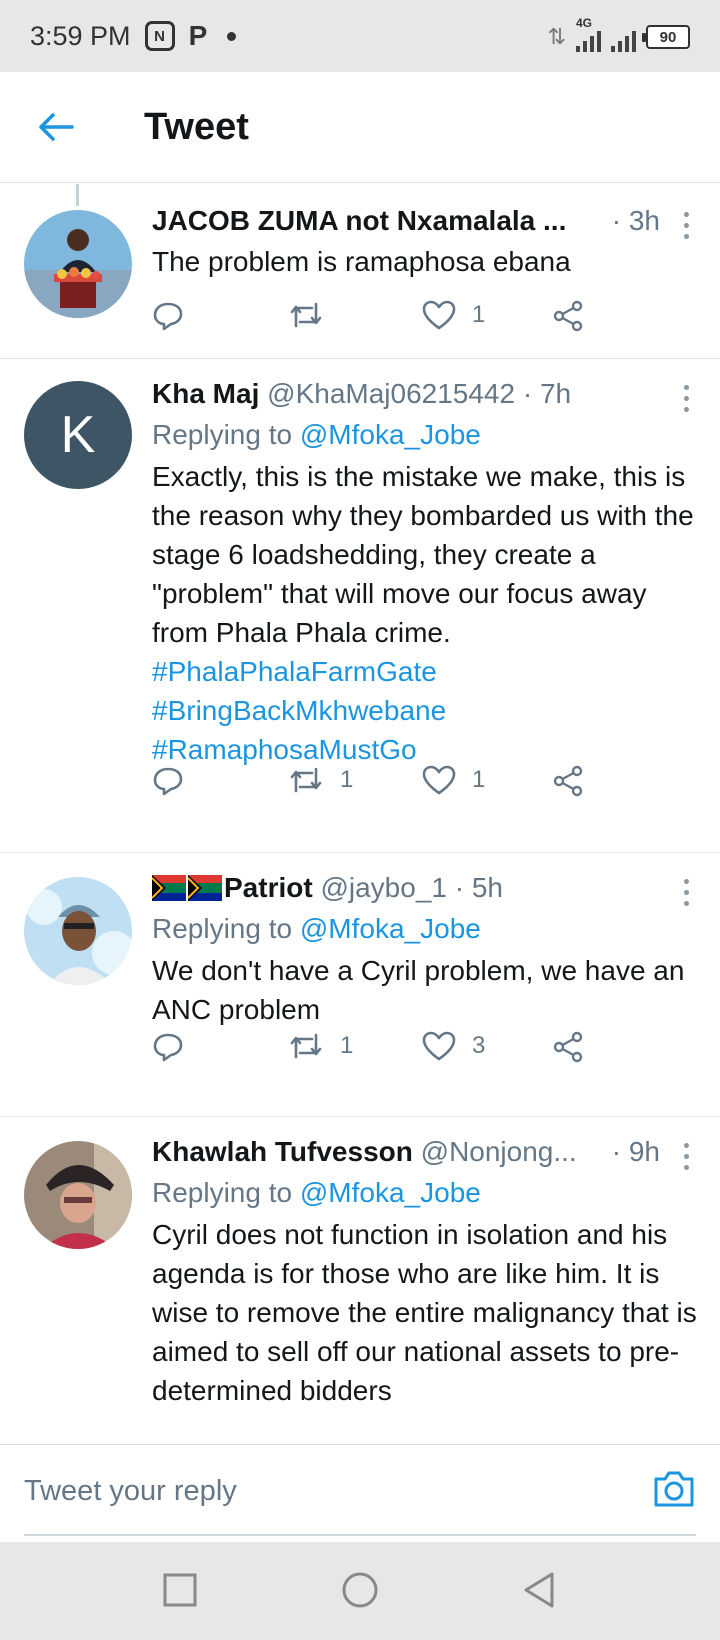 This screenshot has height=1640, width=720. Describe the element at coordinates (584, 23) in the screenshot. I see `network-type-label: 4G` at that location.